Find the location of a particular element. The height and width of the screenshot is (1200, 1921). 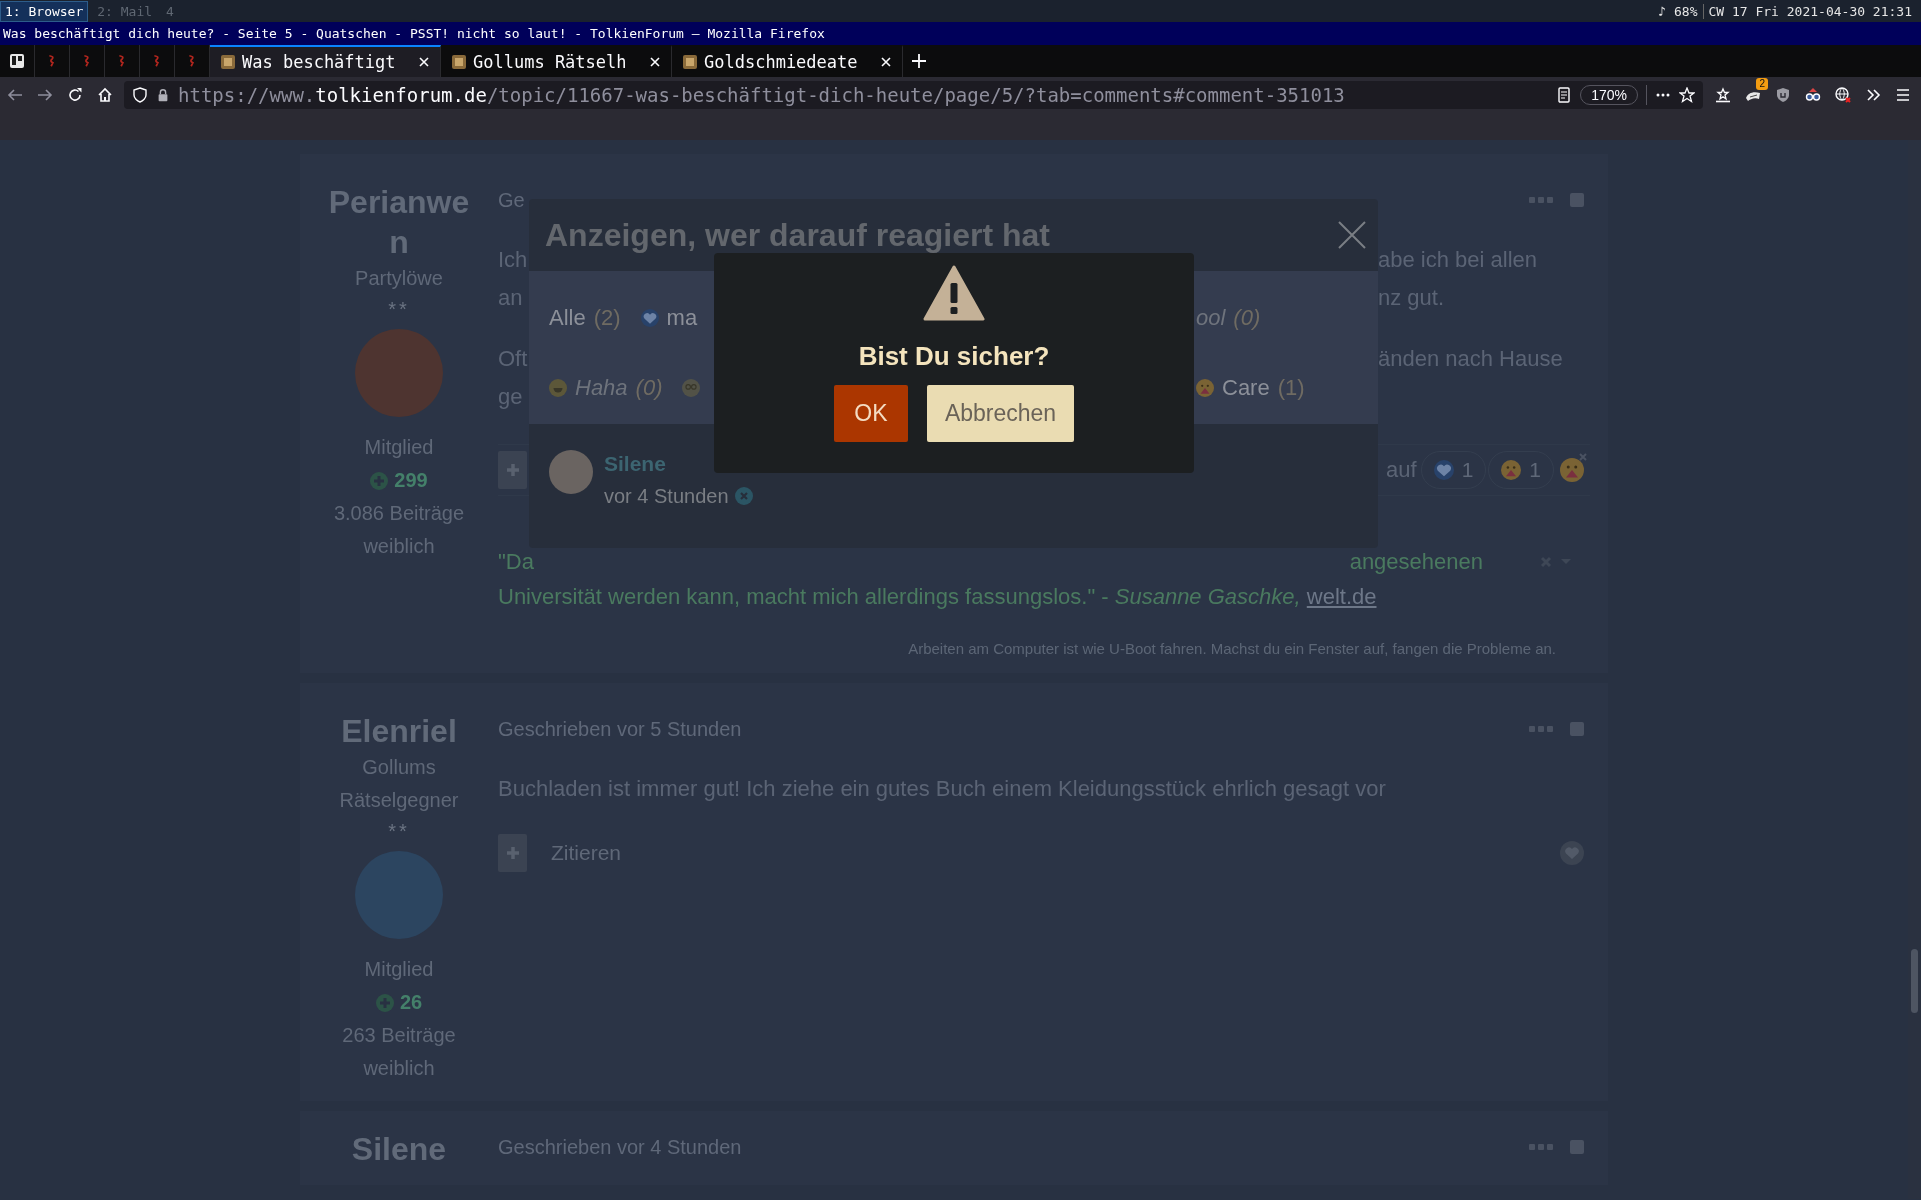

menu-icon is located at coordinates (1903, 95).